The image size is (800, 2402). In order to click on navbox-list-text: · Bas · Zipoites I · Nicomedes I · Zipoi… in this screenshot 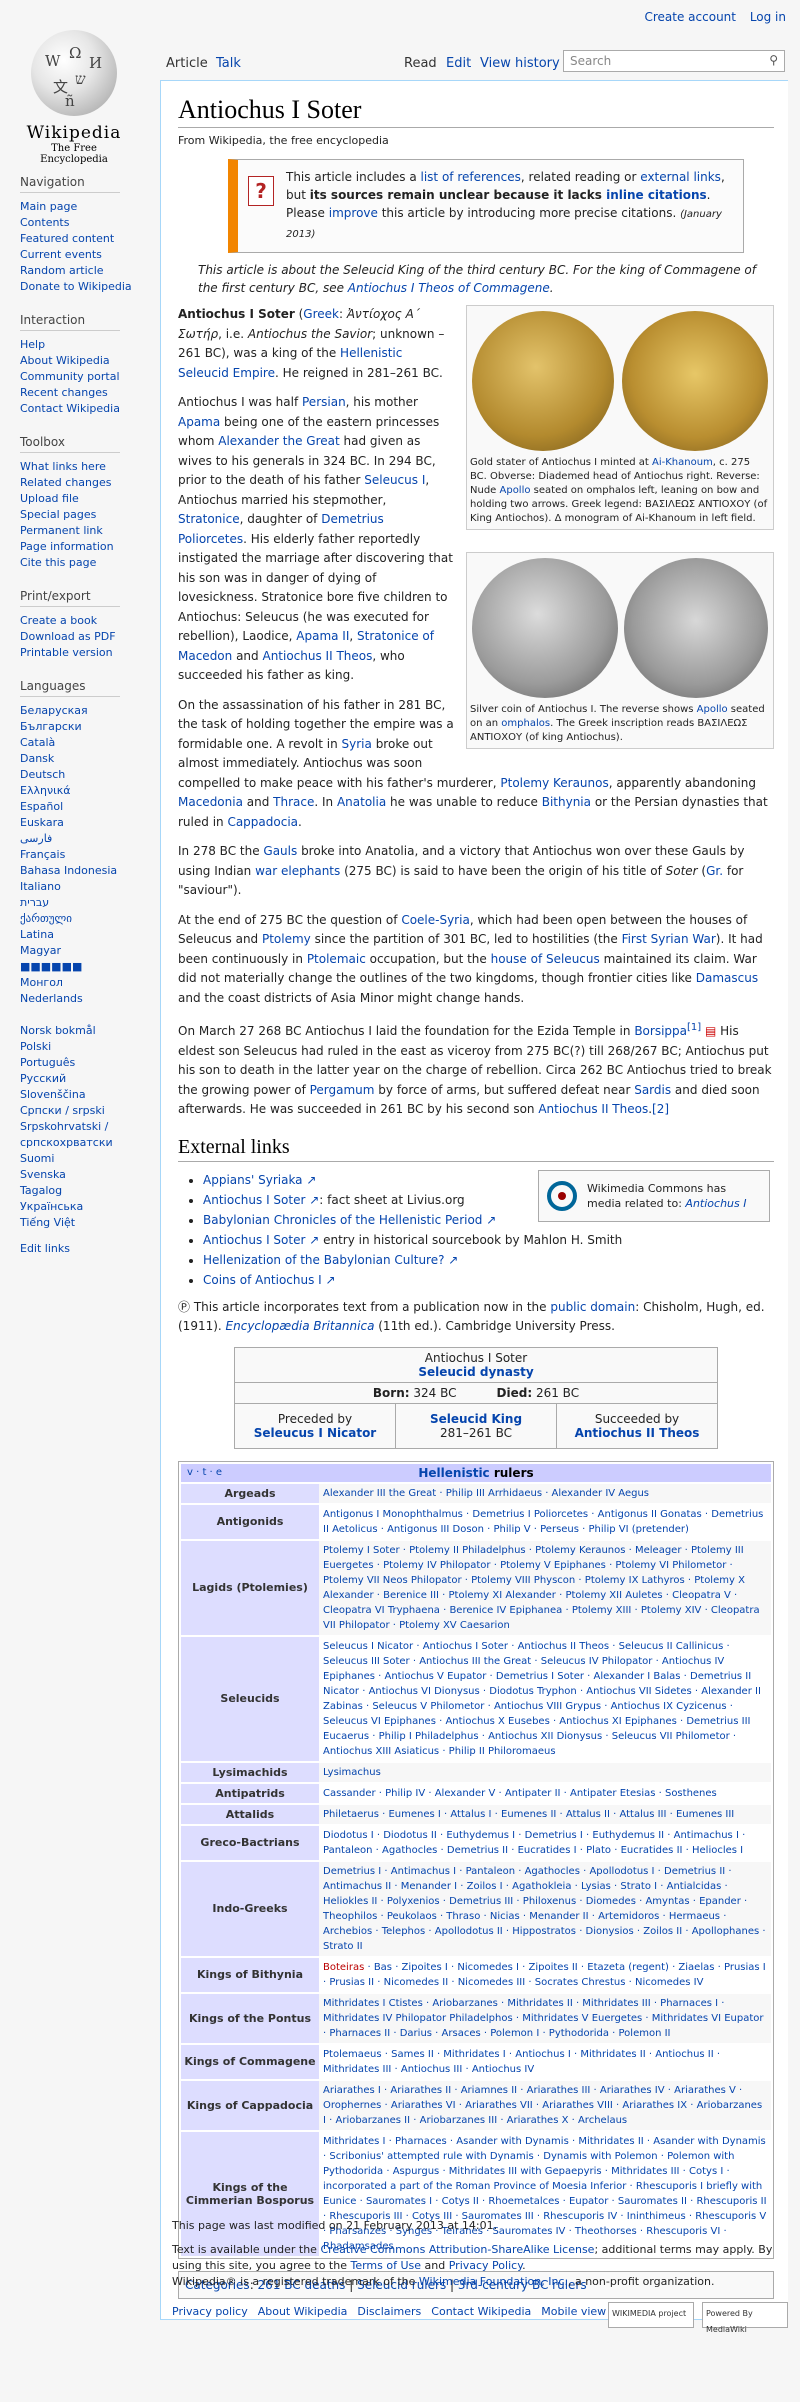, I will do `click(544, 1975)`.